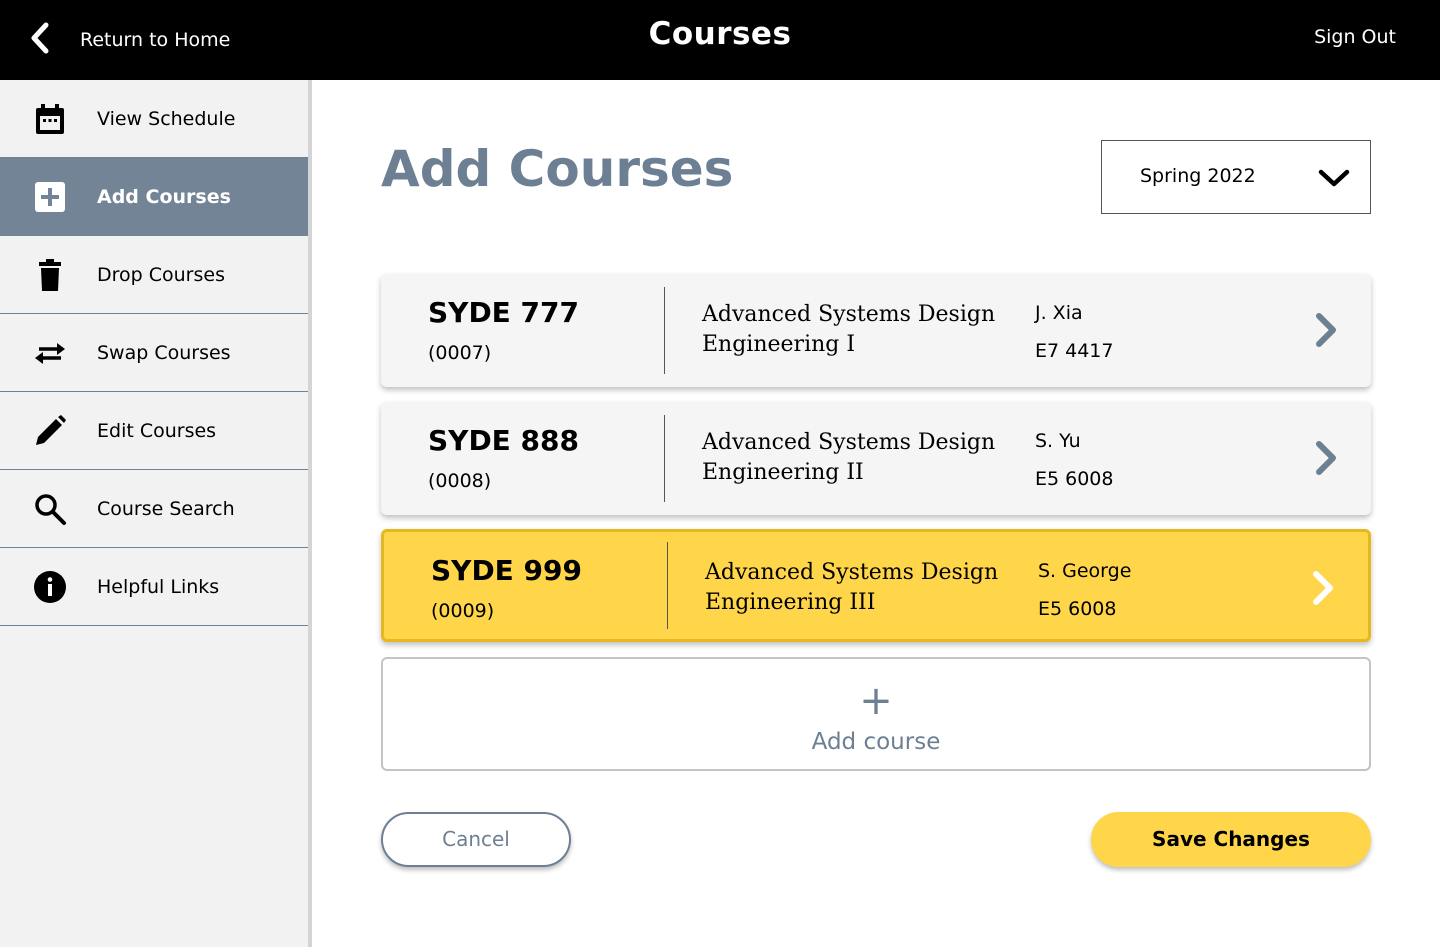 This screenshot has width=1440, height=947. I want to click on sidebar-item-label: Add Courses, so click(164, 196).